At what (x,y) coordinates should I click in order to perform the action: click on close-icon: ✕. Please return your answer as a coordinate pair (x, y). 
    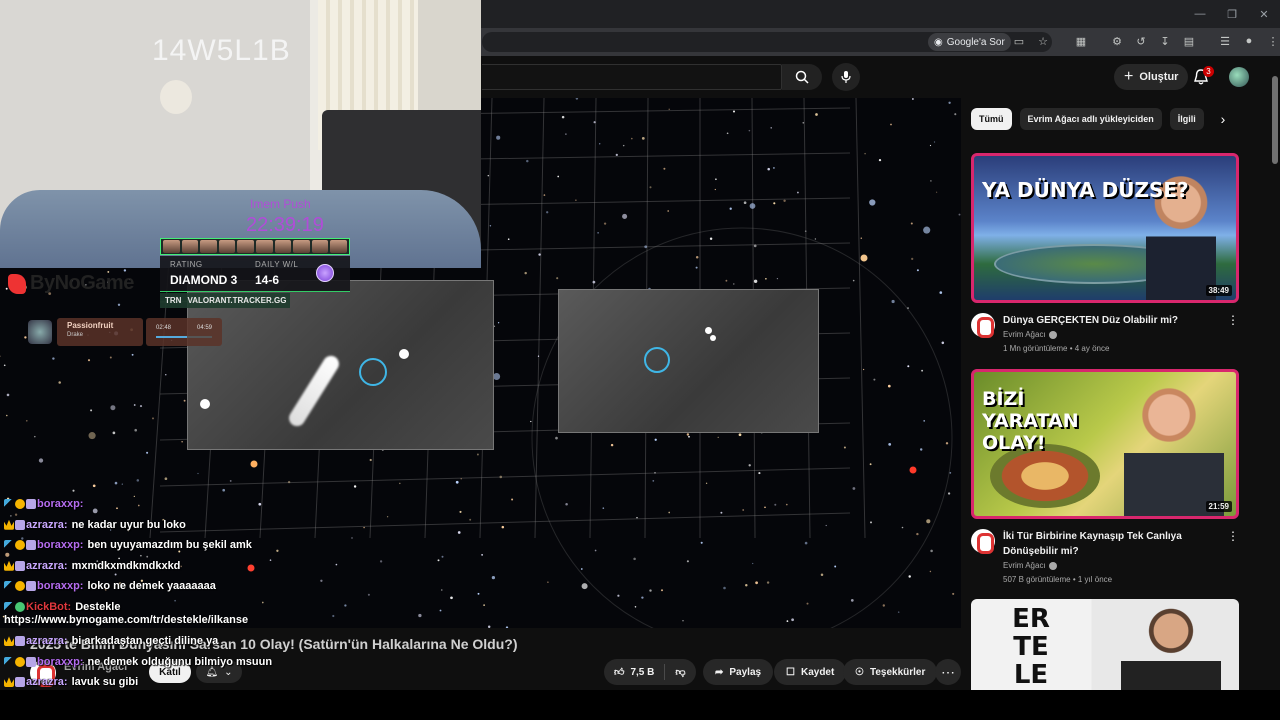
    Looking at the image, I should click on (1264, 14).